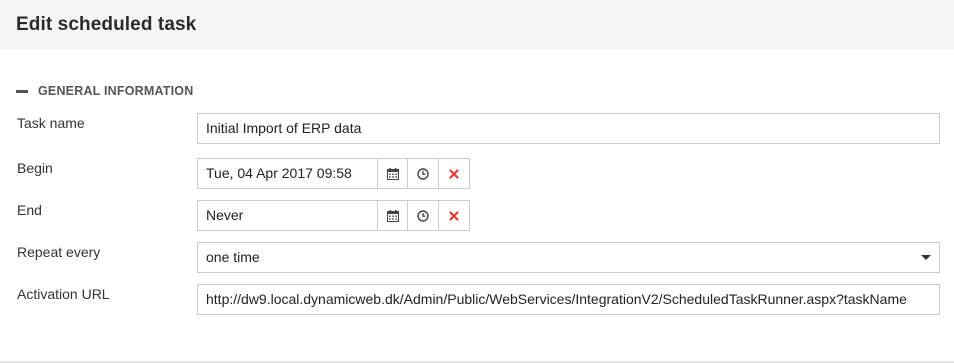 This screenshot has height=363, width=954. I want to click on begin-date-input: Tue, 04 Apr 2017 09:58, so click(287, 173).